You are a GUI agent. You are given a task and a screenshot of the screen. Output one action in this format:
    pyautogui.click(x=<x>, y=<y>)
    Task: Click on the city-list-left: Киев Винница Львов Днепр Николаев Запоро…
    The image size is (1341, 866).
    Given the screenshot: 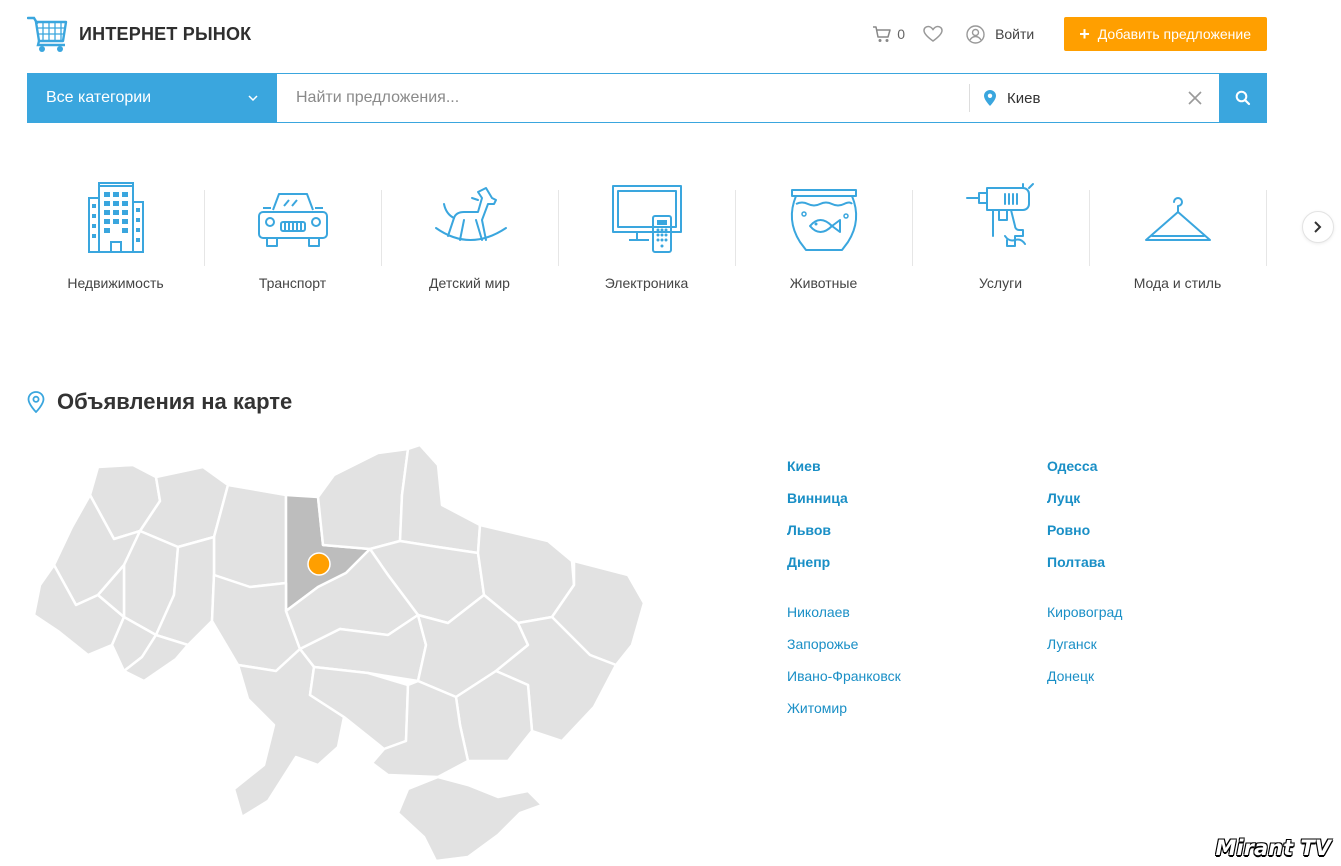 What is the action you would take?
    pyautogui.click(x=844, y=595)
    